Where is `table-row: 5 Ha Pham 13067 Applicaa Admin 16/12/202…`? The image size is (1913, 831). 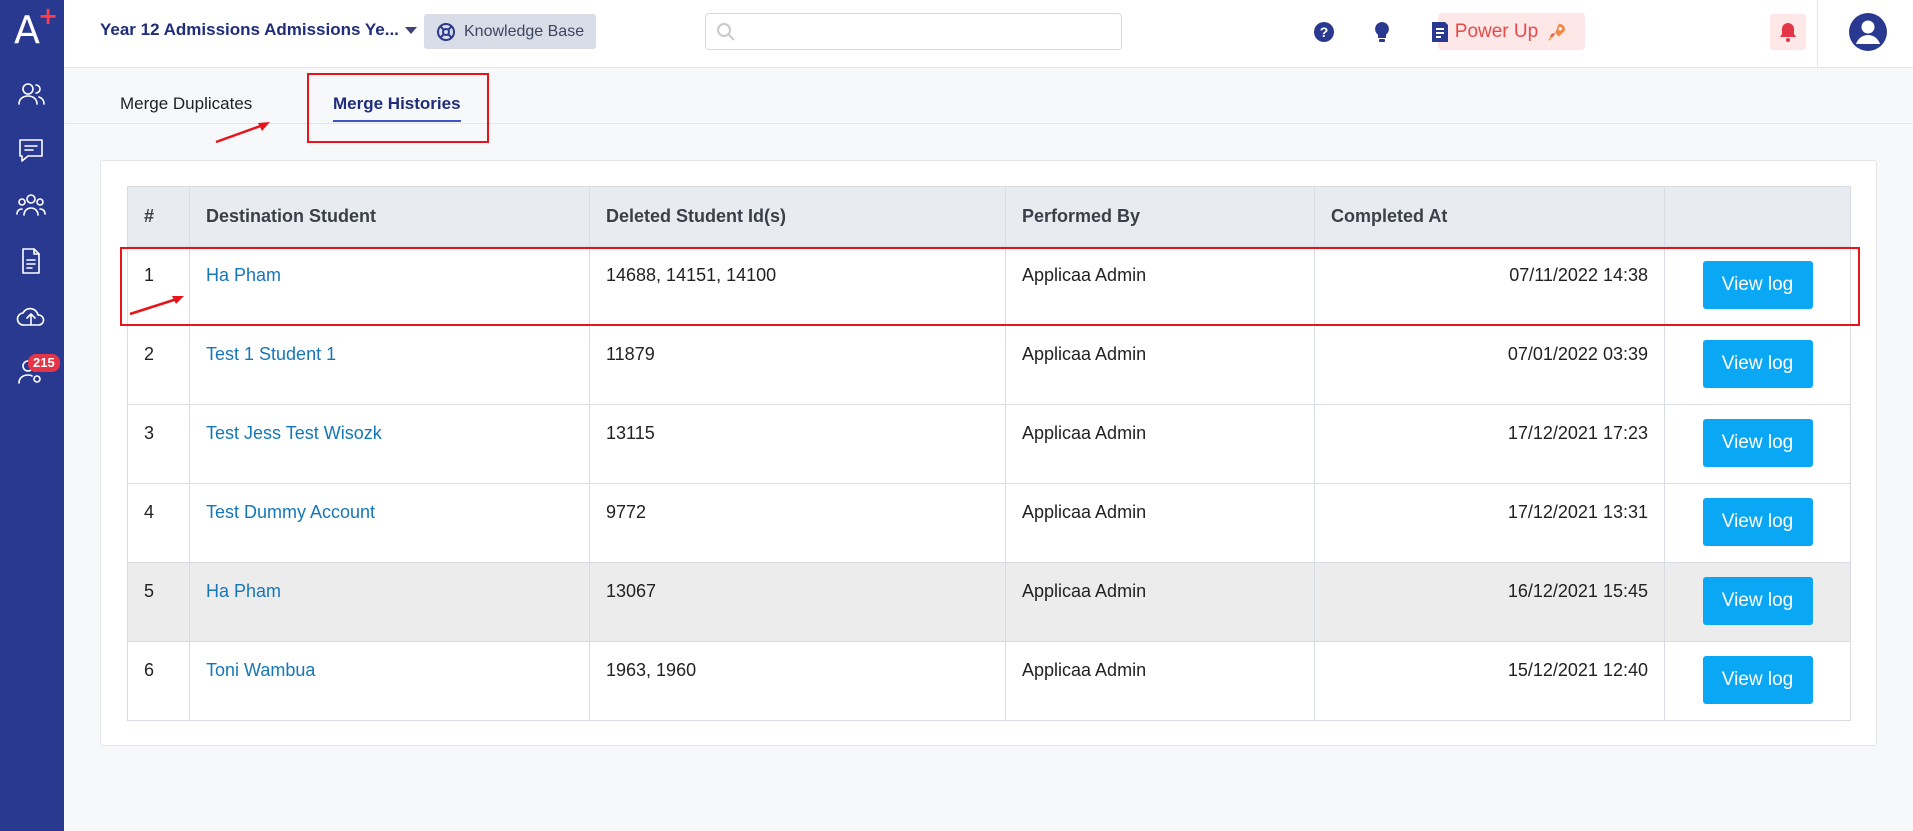
table-row: 5 Ha Pham 13067 Applicaa Admin 16/12/202… is located at coordinates (989, 602).